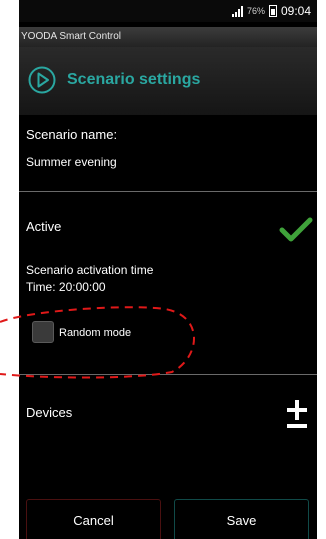  What do you see at coordinates (71, 162) in the screenshot?
I see `scenario-name-value: Summer evening` at bounding box center [71, 162].